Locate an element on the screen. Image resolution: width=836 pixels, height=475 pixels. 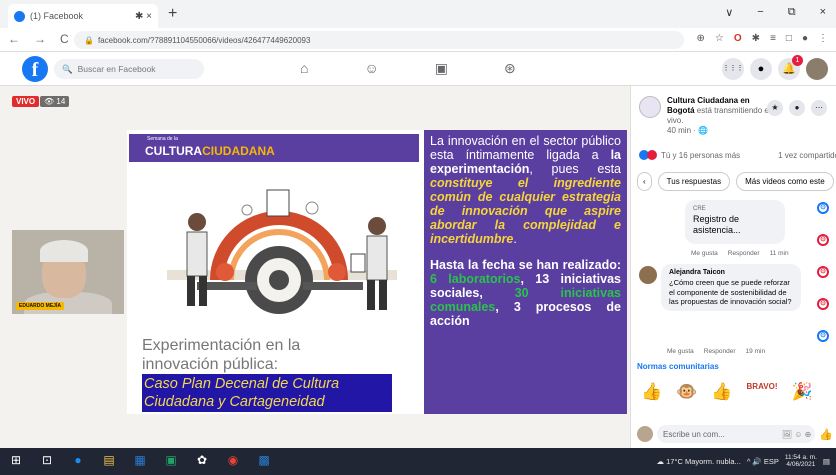
comment2-avatar is located at coordinates (648, 275).